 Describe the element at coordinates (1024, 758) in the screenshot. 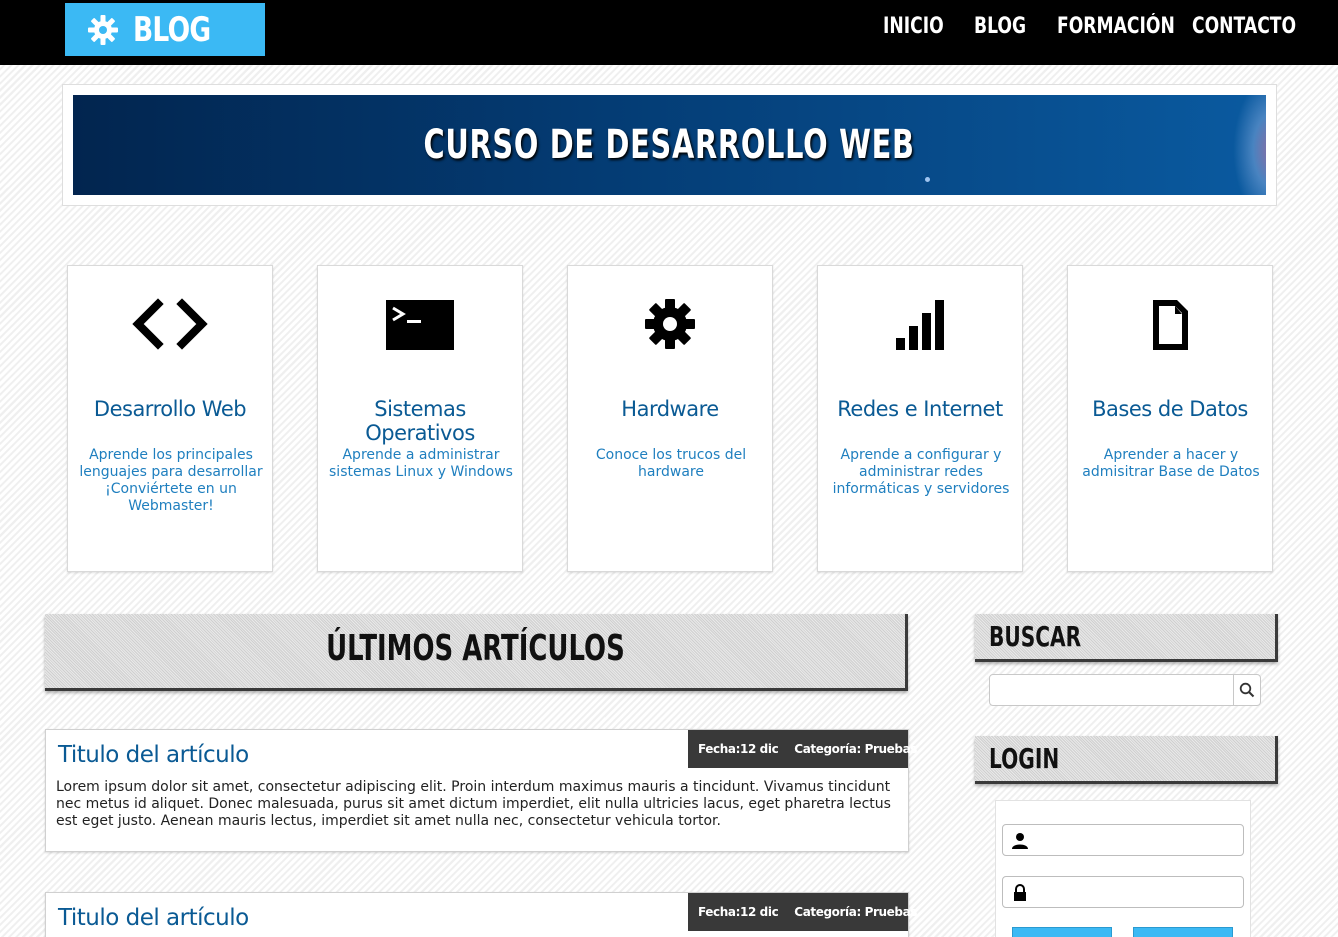

I see `login-heading: LOGIN` at that location.